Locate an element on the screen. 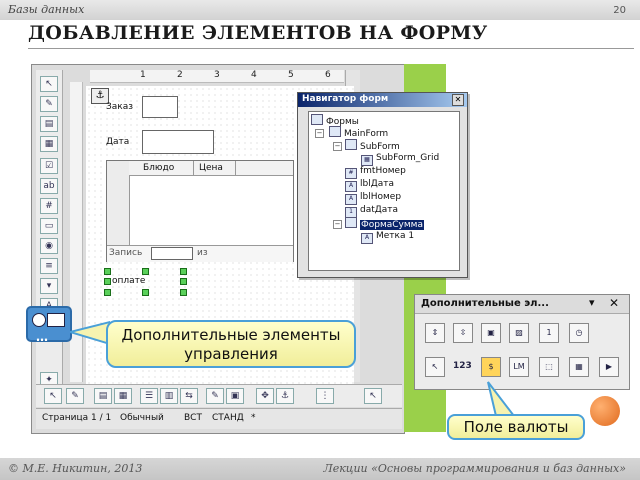 The image size is (640, 480). title-divider is located at coordinates (331, 48).